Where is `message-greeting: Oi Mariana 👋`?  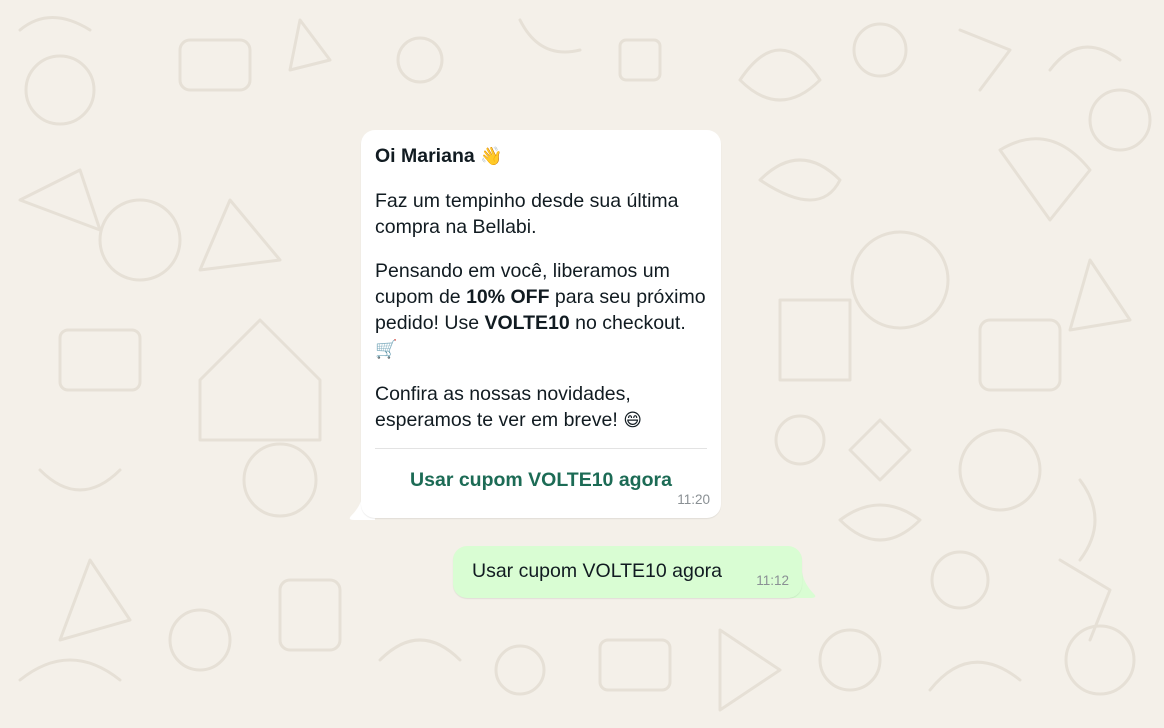 message-greeting: Oi Mariana 👋 is located at coordinates (543, 156).